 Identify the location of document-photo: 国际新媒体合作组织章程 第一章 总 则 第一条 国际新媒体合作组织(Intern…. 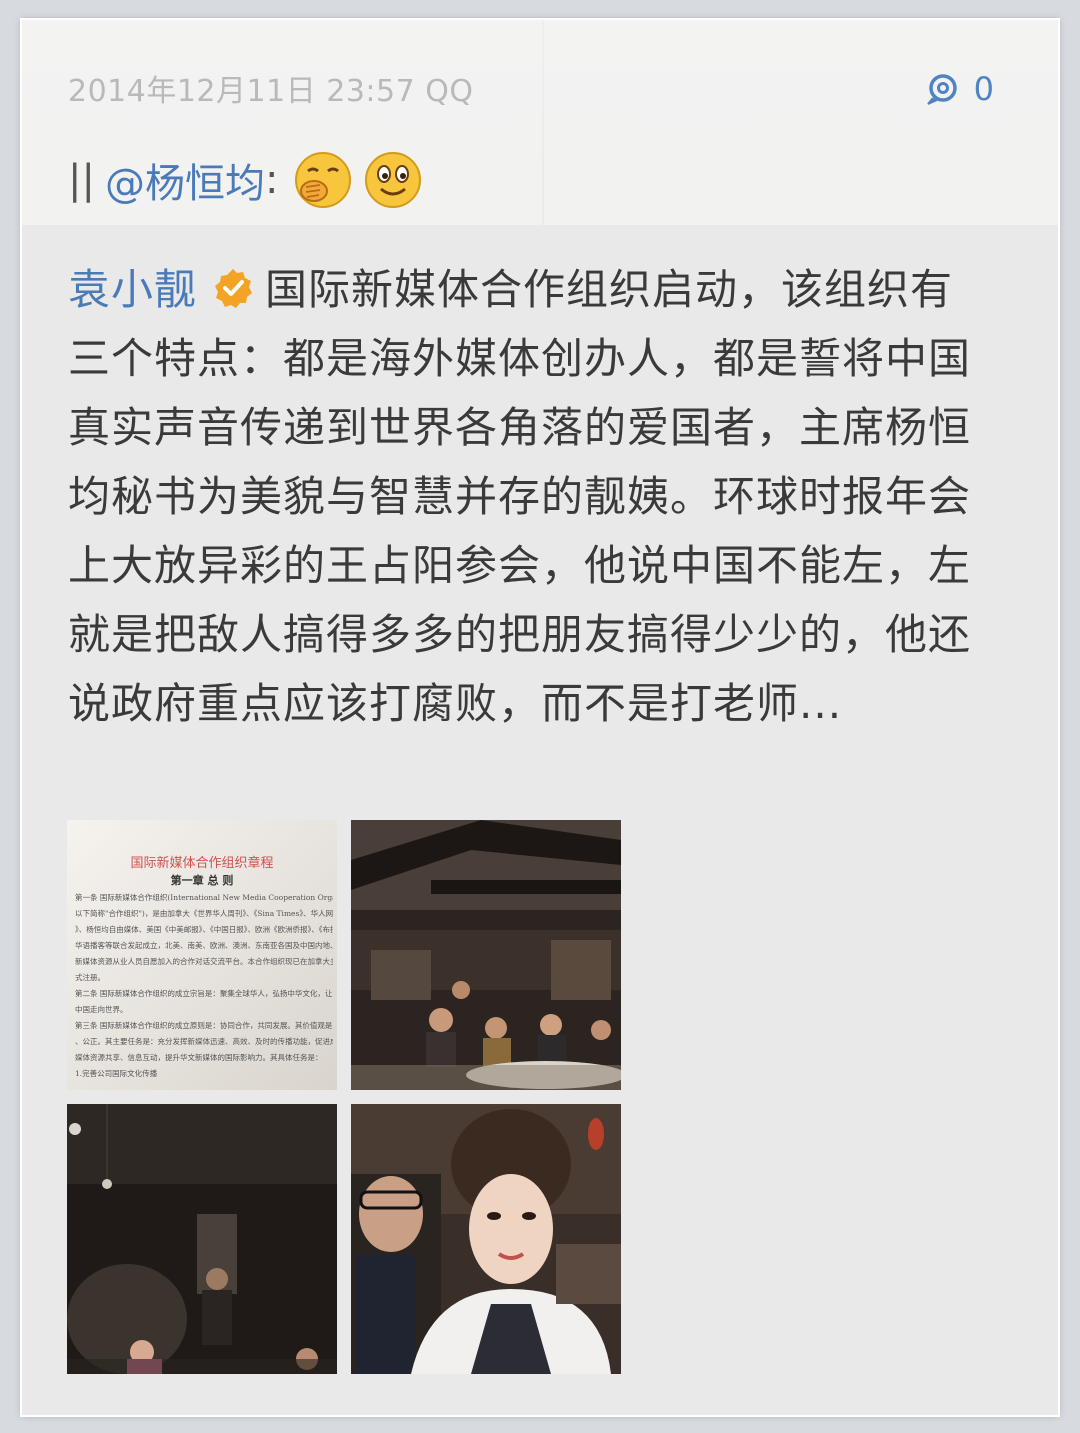
(202, 955).